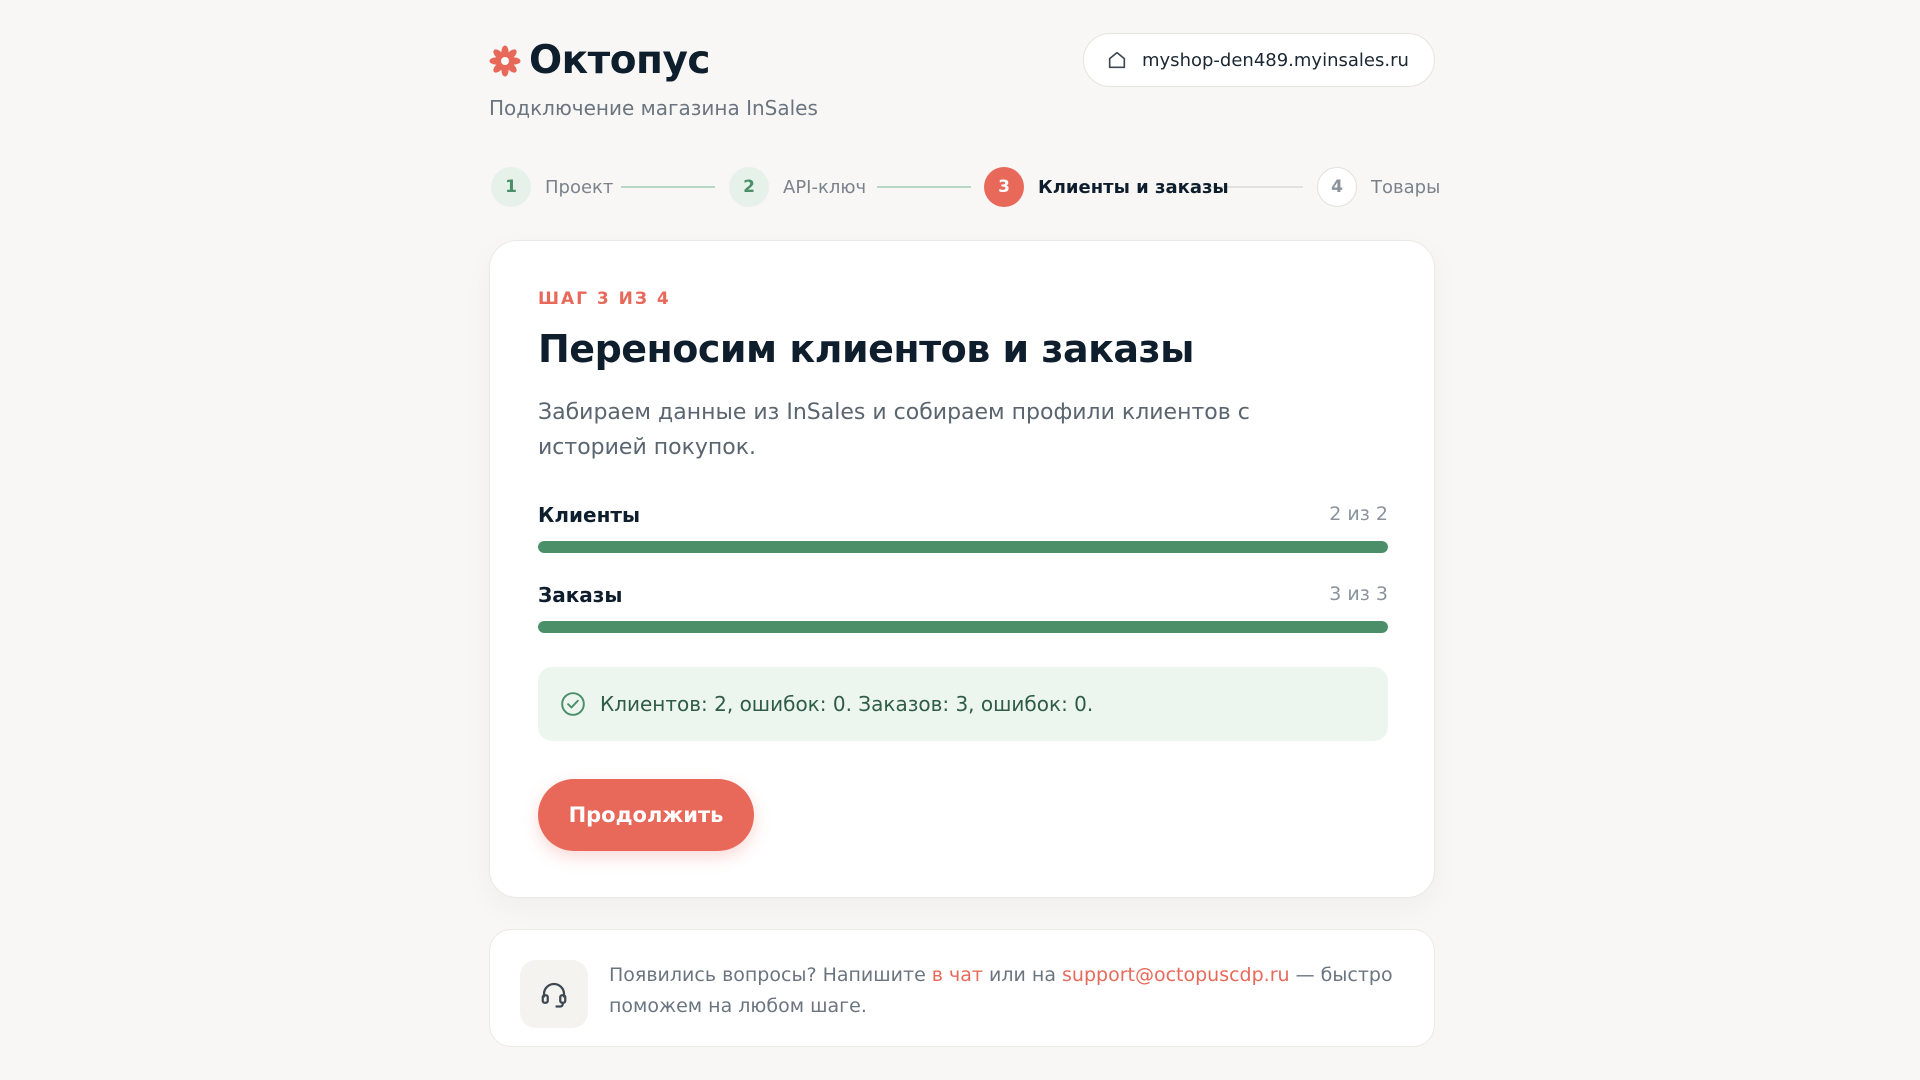 The width and height of the screenshot is (1920, 1080). I want to click on headset-icon, so click(554, 995).